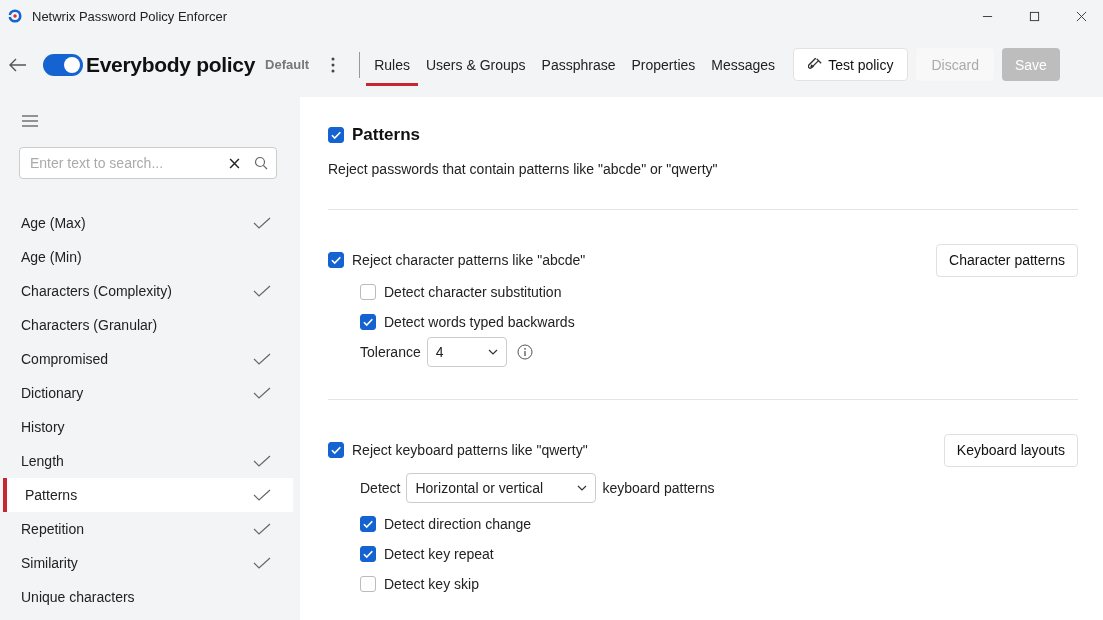  What do you see at coordinates (1007, 260) in the screenshot?
I see `section-button: Character patterns` at bounding box center [1007, 260].